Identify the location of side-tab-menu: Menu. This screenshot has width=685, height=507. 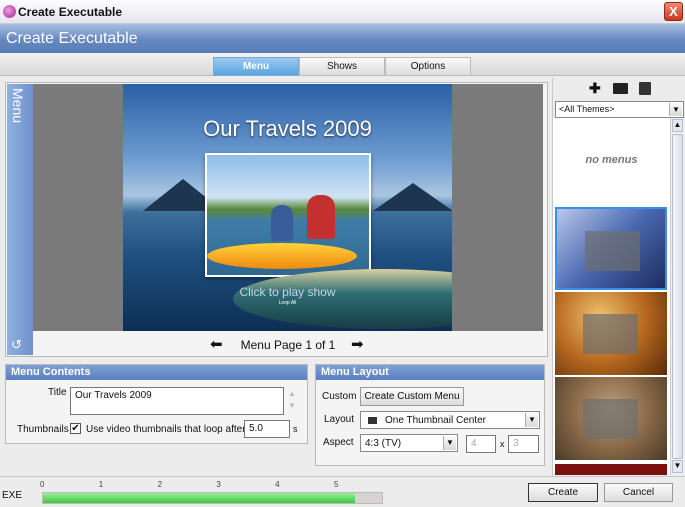
(20, 219).